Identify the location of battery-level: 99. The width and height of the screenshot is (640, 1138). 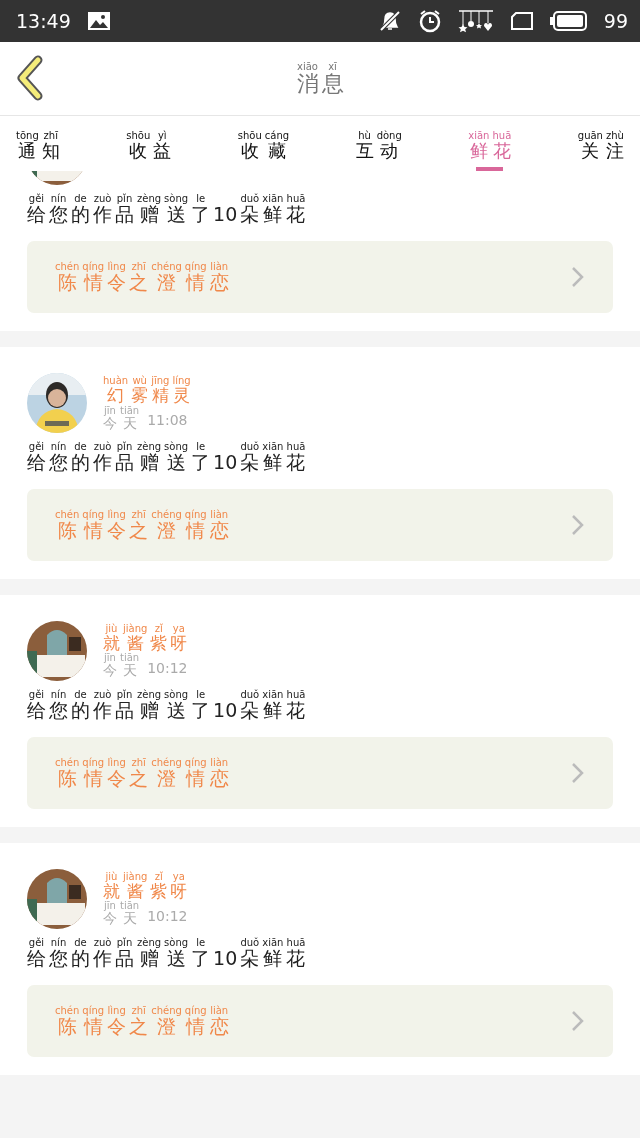
(615, 21).